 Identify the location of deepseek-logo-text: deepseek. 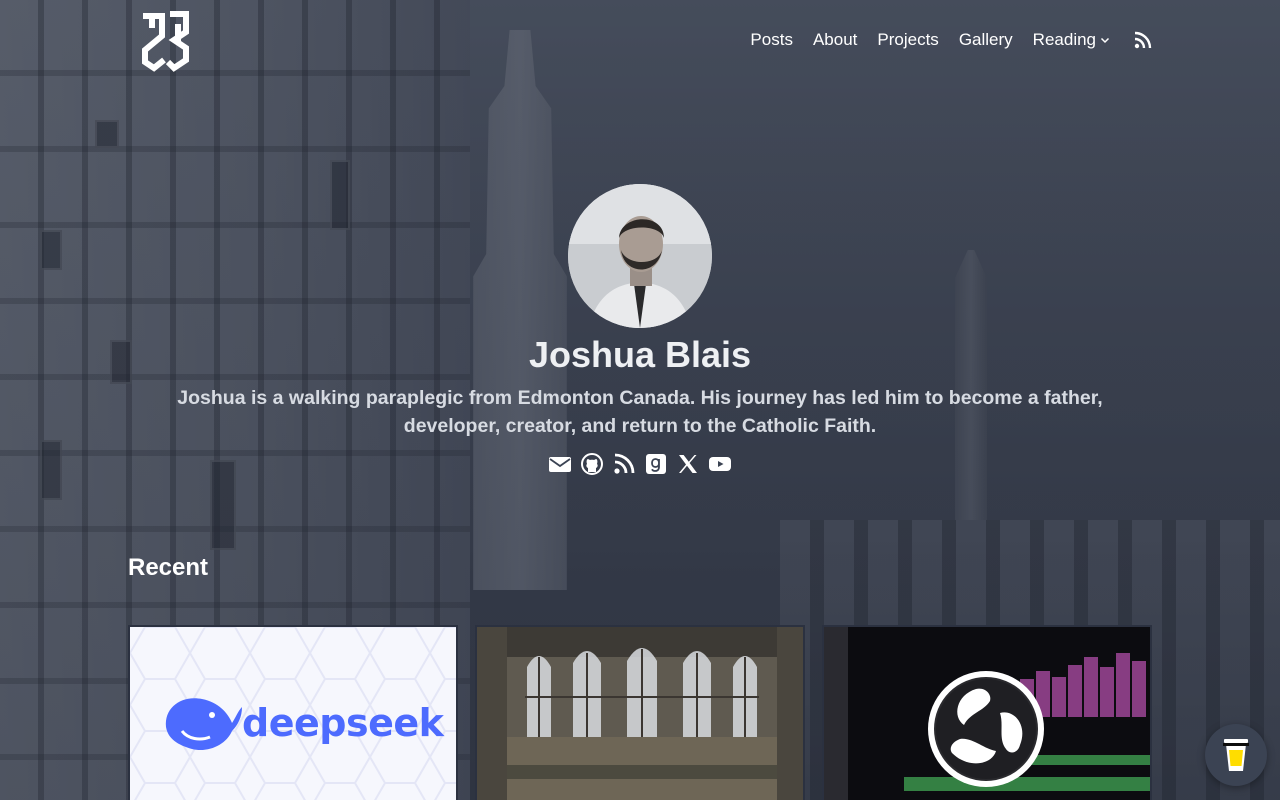
(343, 723).